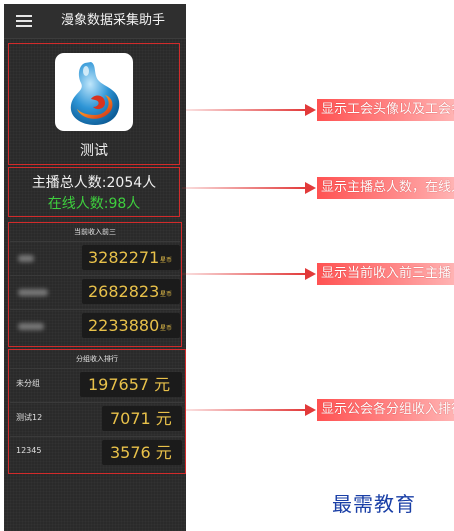 The width and height of the screenshot is (454, 531). I want to click on income-value: 2682823, so click(124, 291).